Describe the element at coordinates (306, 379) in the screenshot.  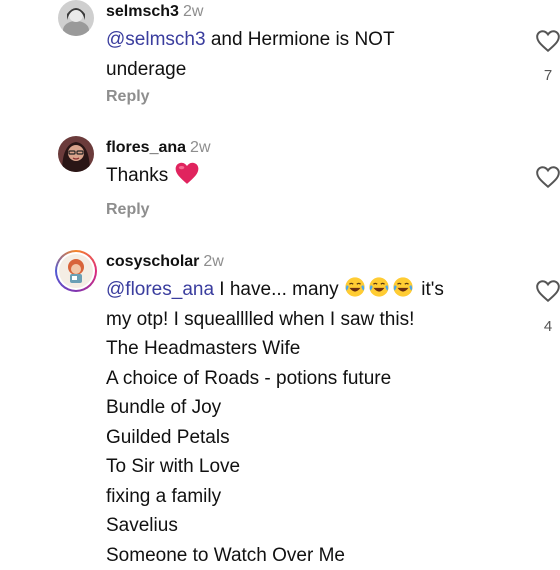
I see `fic-title: A choice of Roads - potions future` at that location.